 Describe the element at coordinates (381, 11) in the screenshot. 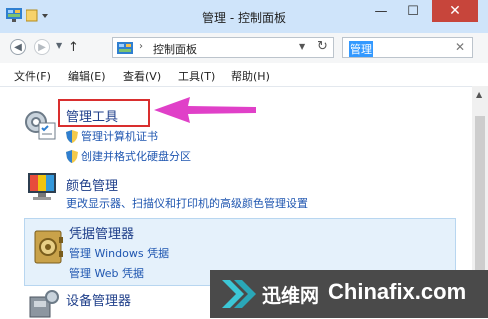

I see `minimize-button: —` at that location.